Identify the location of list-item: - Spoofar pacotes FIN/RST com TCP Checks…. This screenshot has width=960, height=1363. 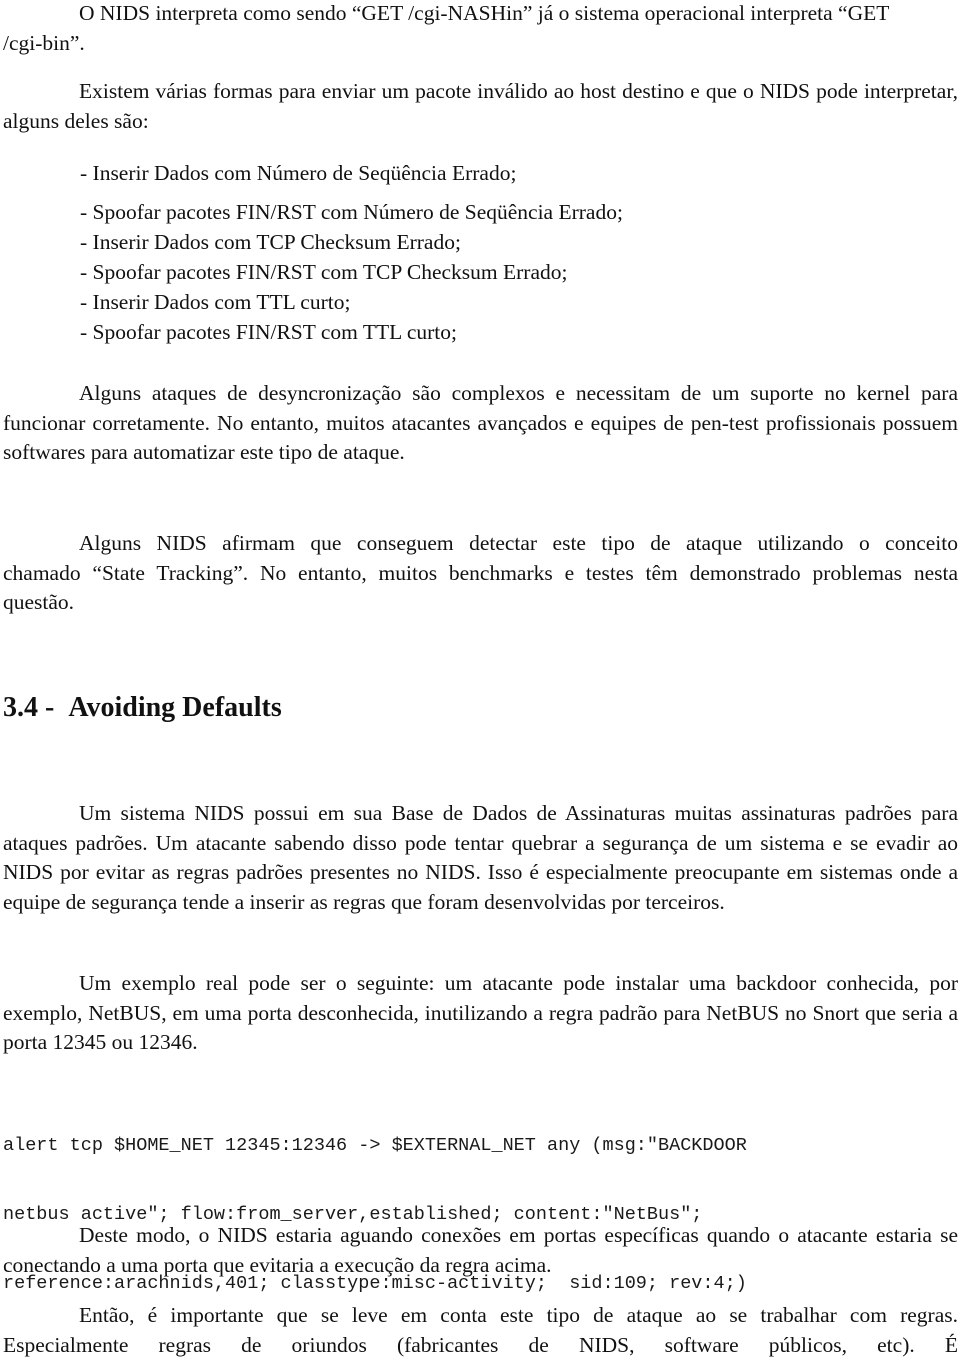
(324, 272).